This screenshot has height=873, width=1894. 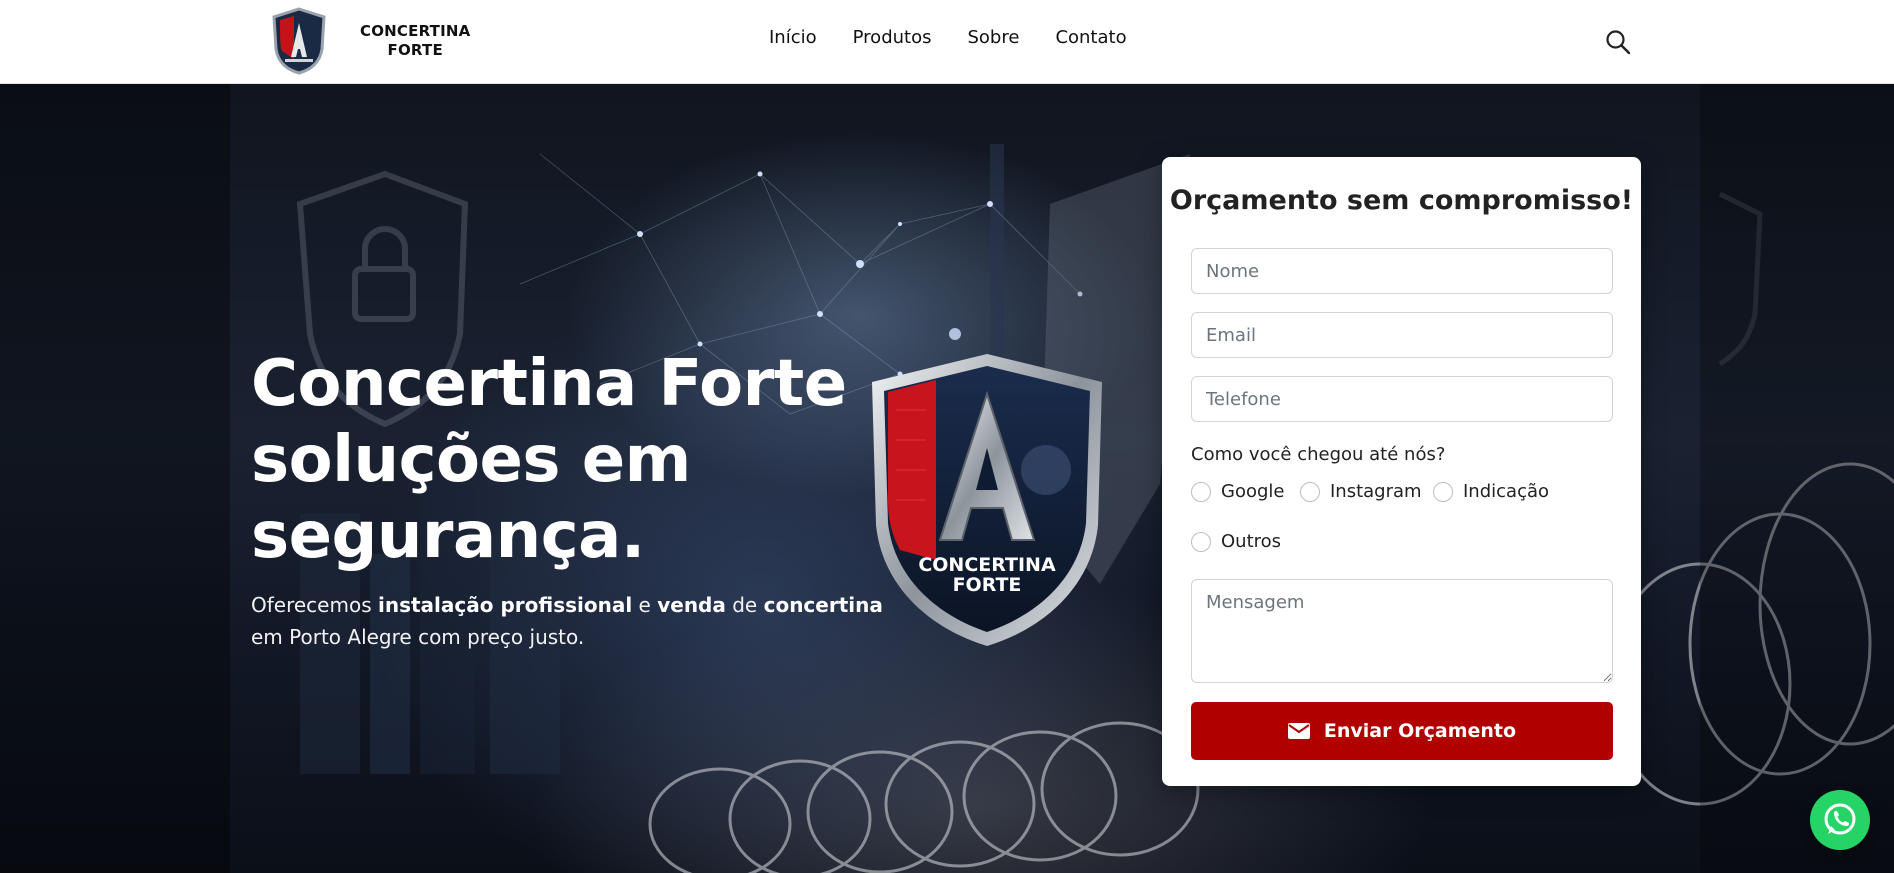 I want to click on enviar-orcamento-button: Enviar Orçamento, so click(x=1402, y=731).